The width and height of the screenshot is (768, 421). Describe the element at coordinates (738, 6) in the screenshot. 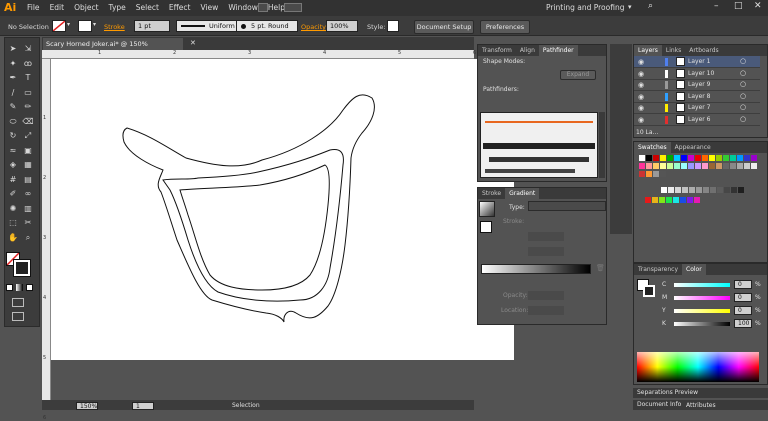

I see `maximize-icon: □` at that location.